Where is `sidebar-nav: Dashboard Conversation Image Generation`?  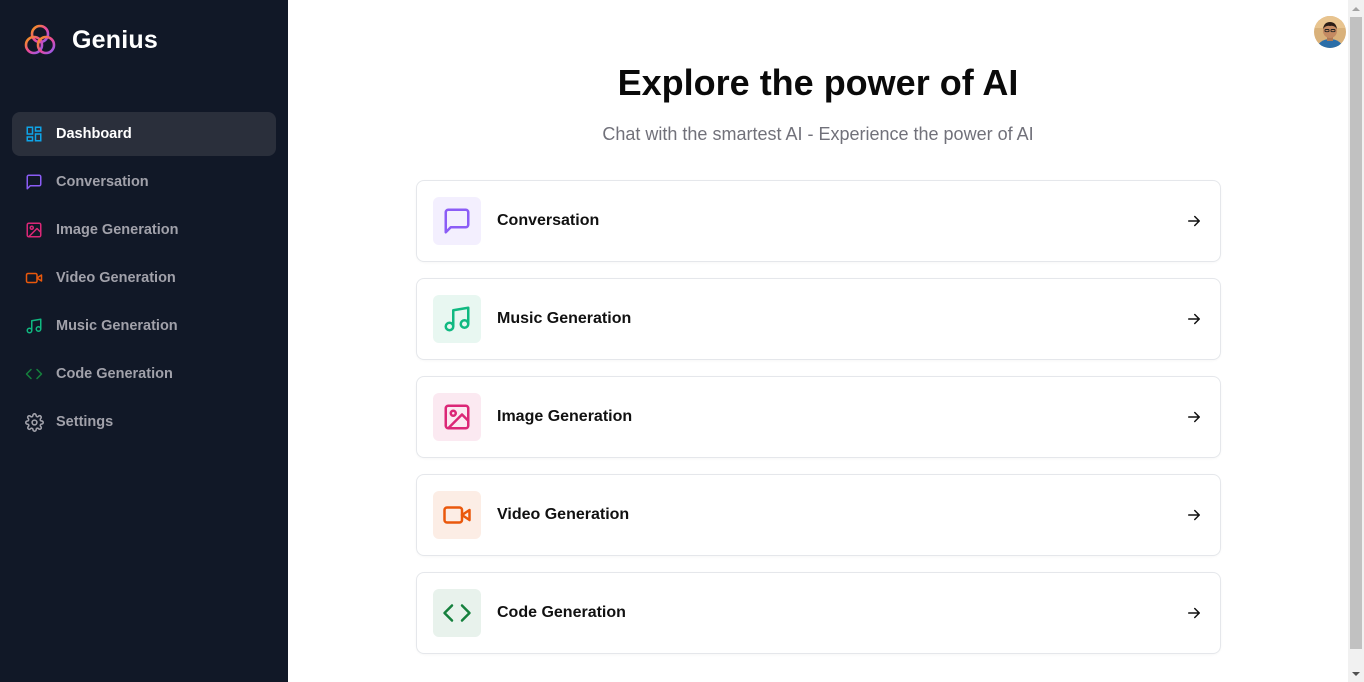 sidebar-nav: Dashboard Conversation Image Generation is located at coordinates (144, 280).